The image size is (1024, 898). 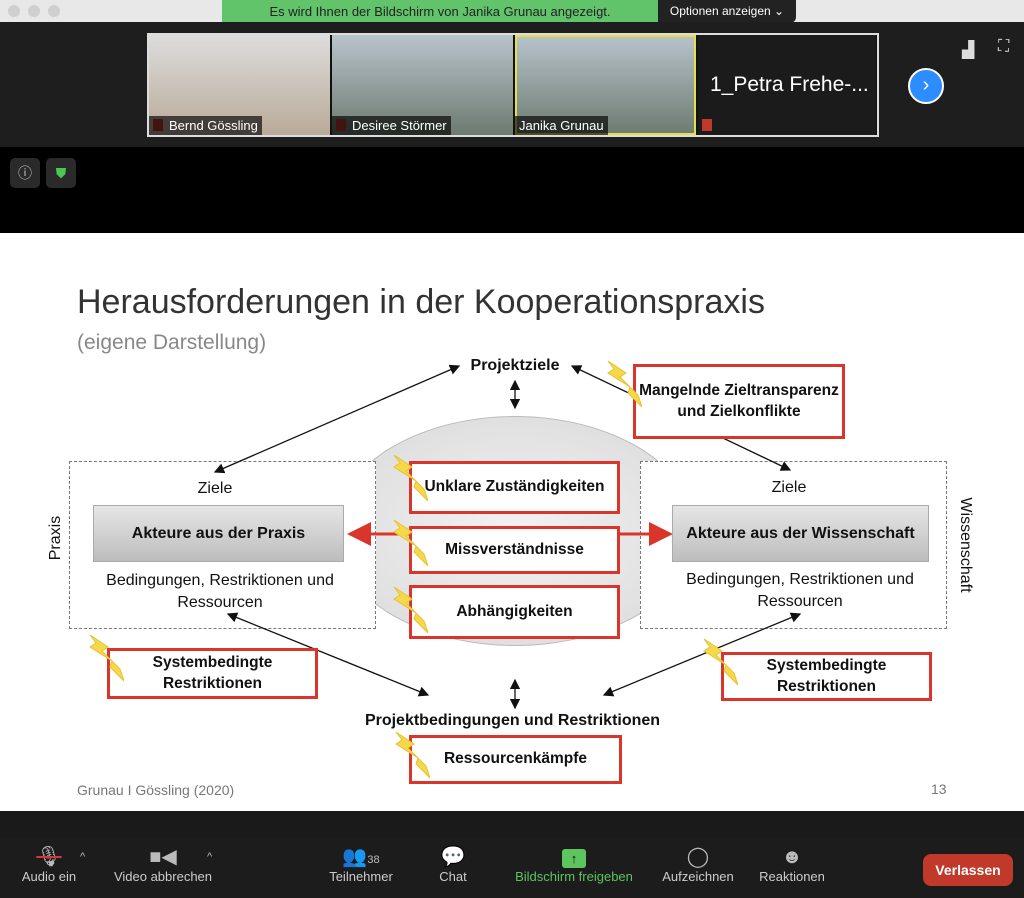 What do you see at coordinates (720, 11) in the screenshot?
I see `view-options-label: Optionen anzeigen` at bounding box center [720, 11].